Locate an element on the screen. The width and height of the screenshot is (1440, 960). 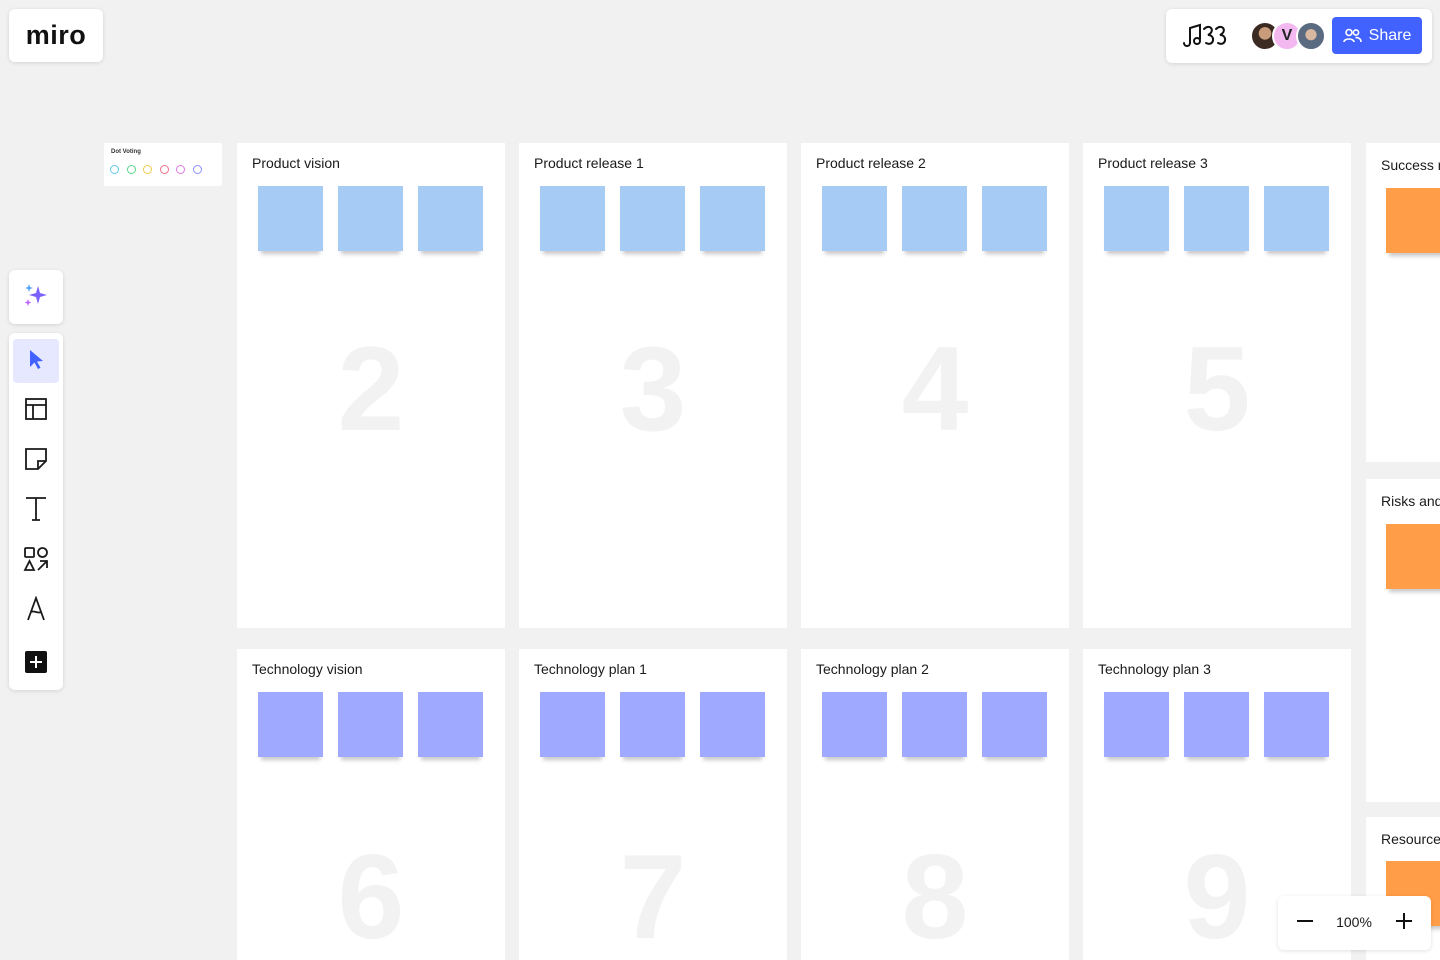
text-tool is located at coordinates (36, 511).